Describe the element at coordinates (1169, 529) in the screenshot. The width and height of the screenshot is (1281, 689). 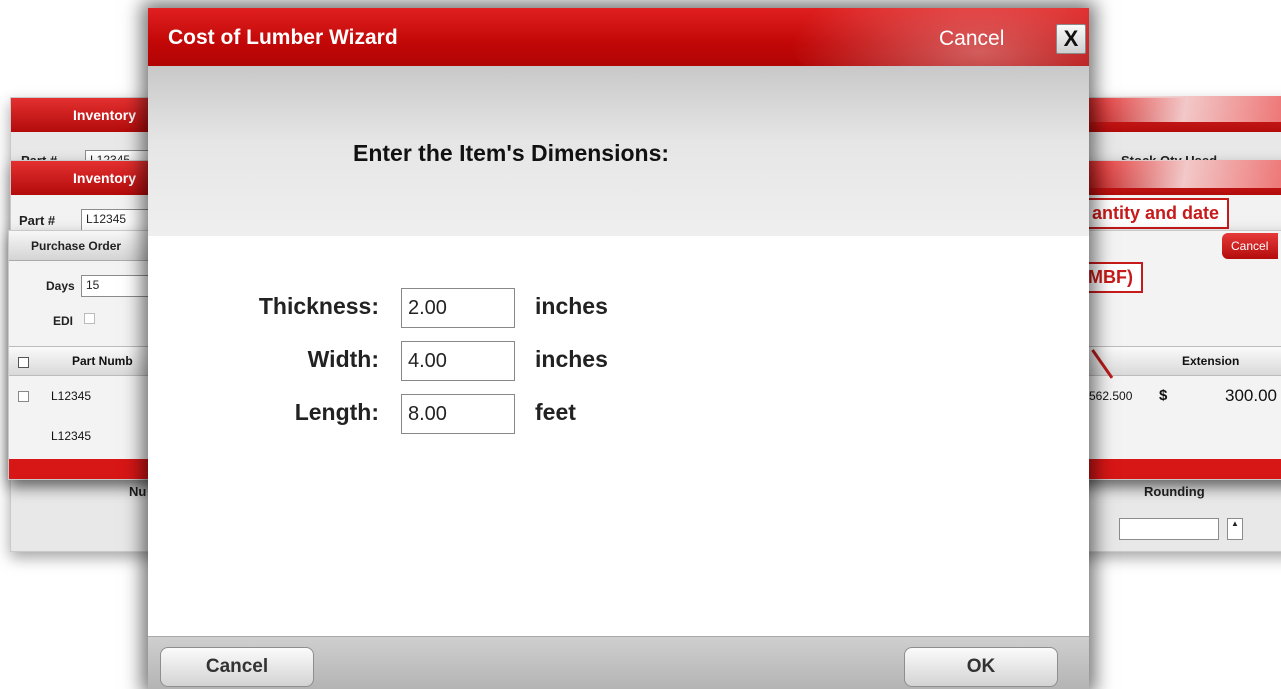
I see `rounding-field` at that location.